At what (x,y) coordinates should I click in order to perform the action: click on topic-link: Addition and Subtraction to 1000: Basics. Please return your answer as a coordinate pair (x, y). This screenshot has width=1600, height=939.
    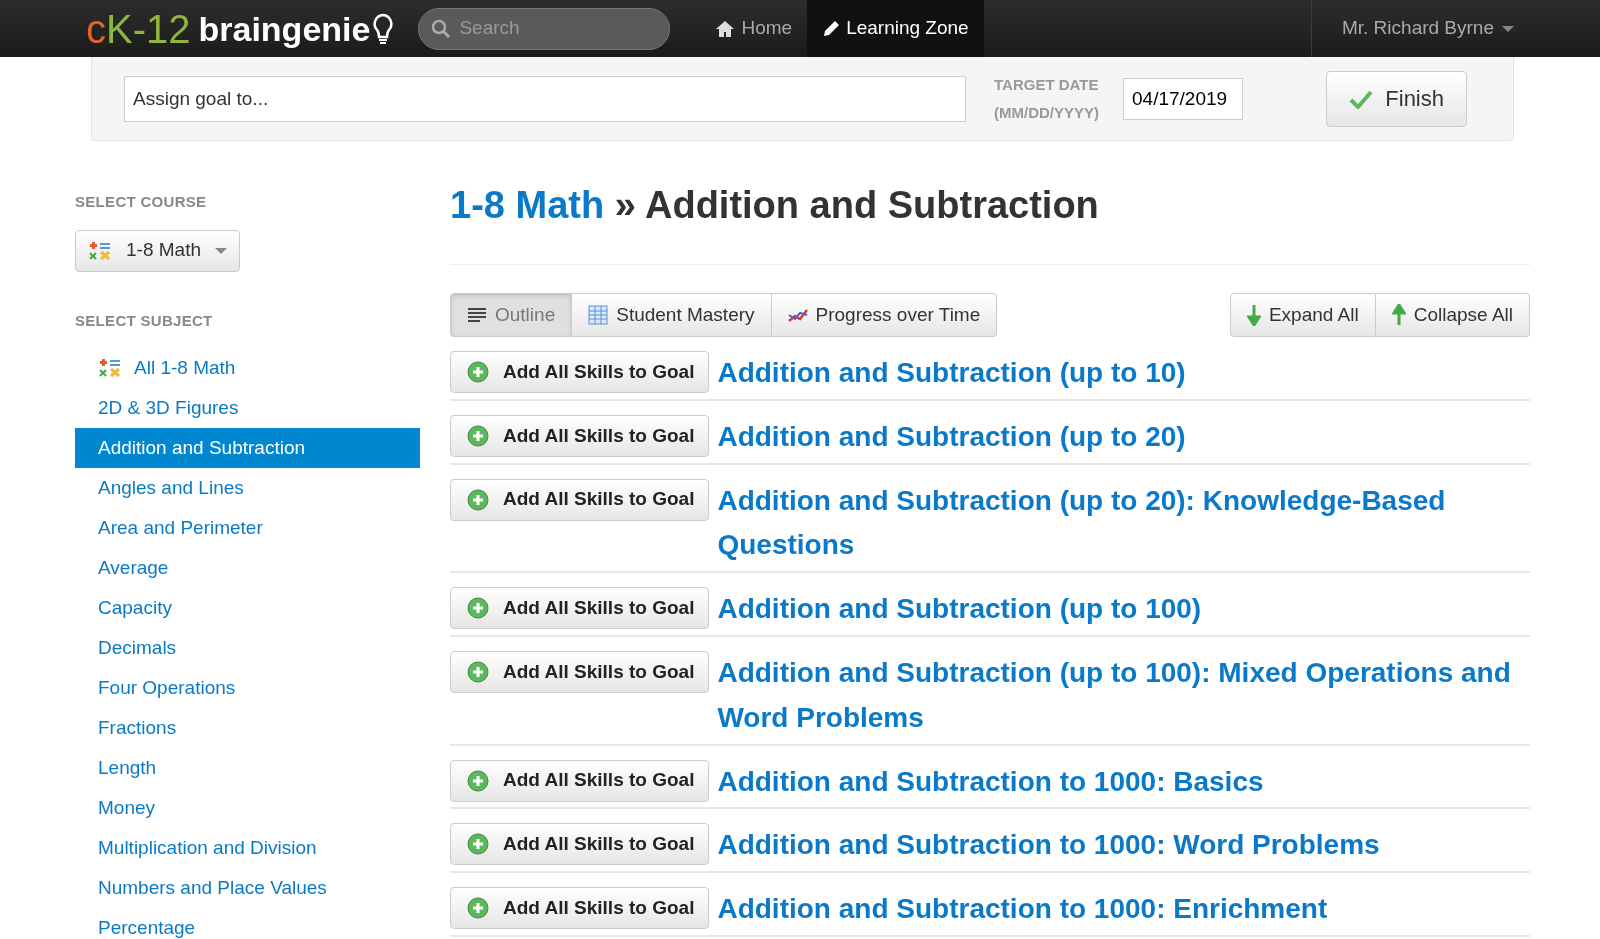
    Looking at the image, I should click on (990, 782).